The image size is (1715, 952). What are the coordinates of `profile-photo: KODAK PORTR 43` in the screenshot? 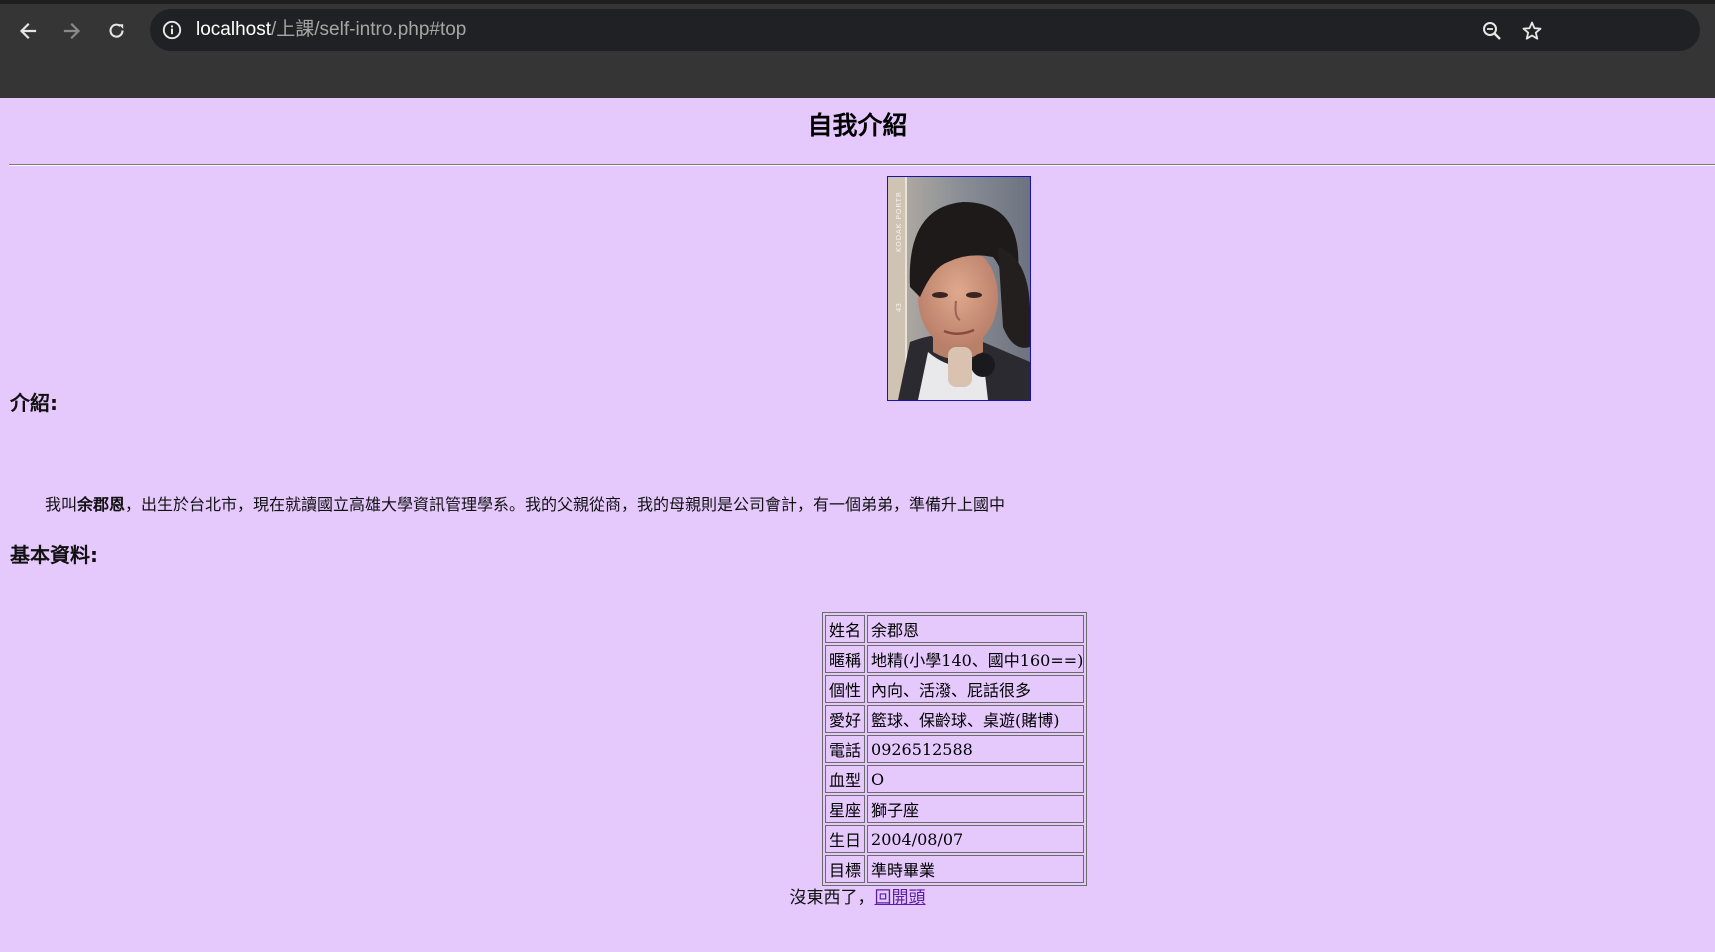 It's located at (959, 288).